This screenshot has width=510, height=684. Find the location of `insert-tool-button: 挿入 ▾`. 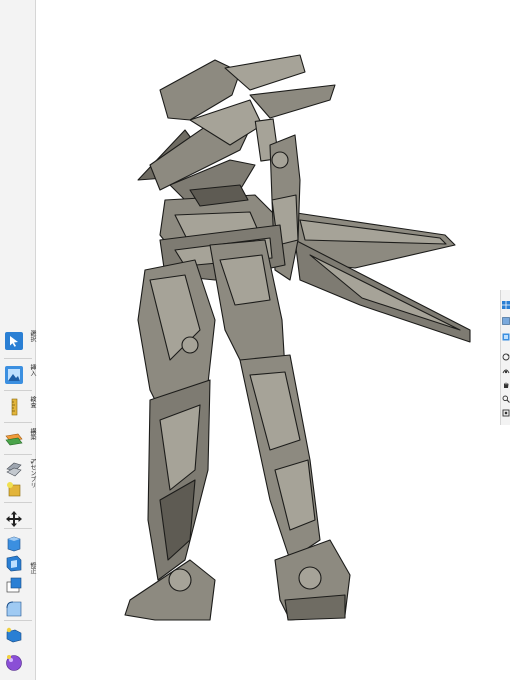

insert-tool-button: 挿入 ▾ is located at coordinates (19, 376).